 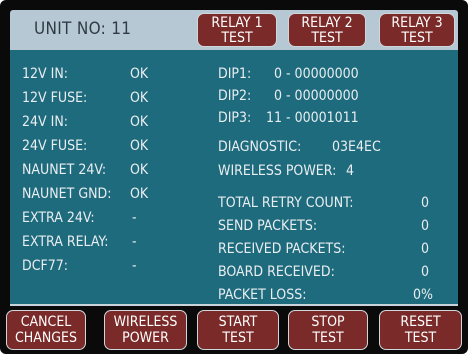 What do you see at coordinates (45, 122) in the screenshot?
I see `status-label: 24V IN:` at bounding box center [45, 122].